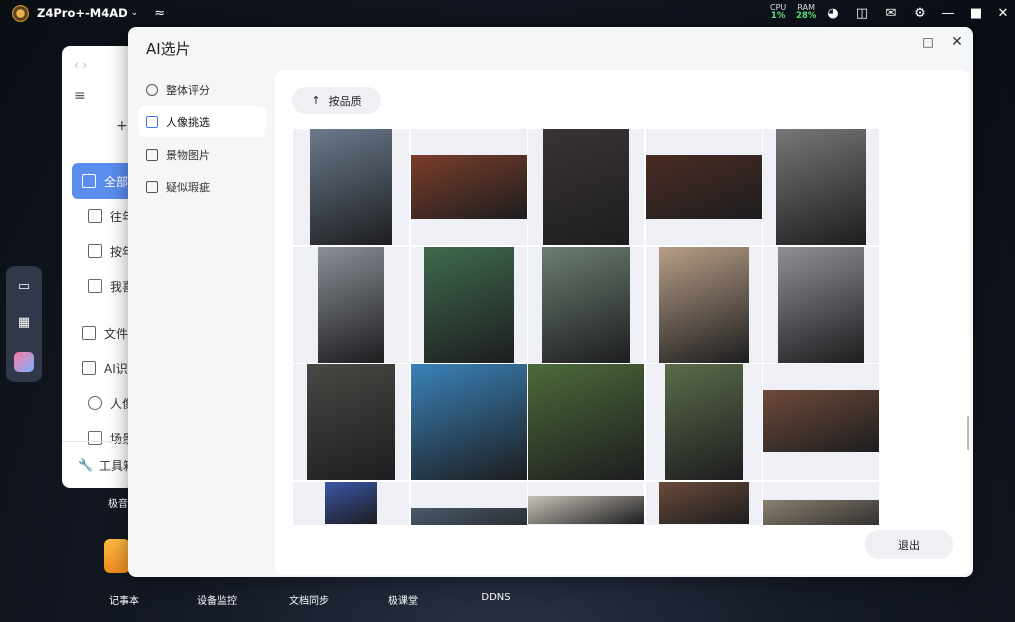 Image resolution: width=1015 pixels, height=622 pixels. What do you see at coordinates (98, 465) in the screenshot?
I see `bg-item-tools: 🔧 工具箱` at bounding box center [98, 465].